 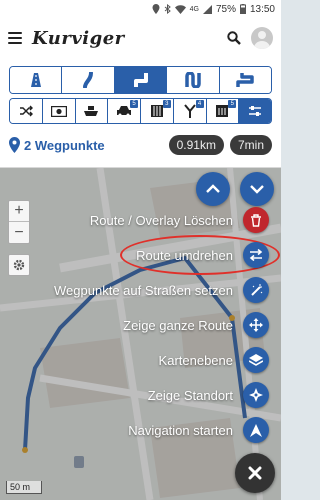 I want to click on menu-item-reverse-route: Route umdrehen, so click(x=202, y=255).